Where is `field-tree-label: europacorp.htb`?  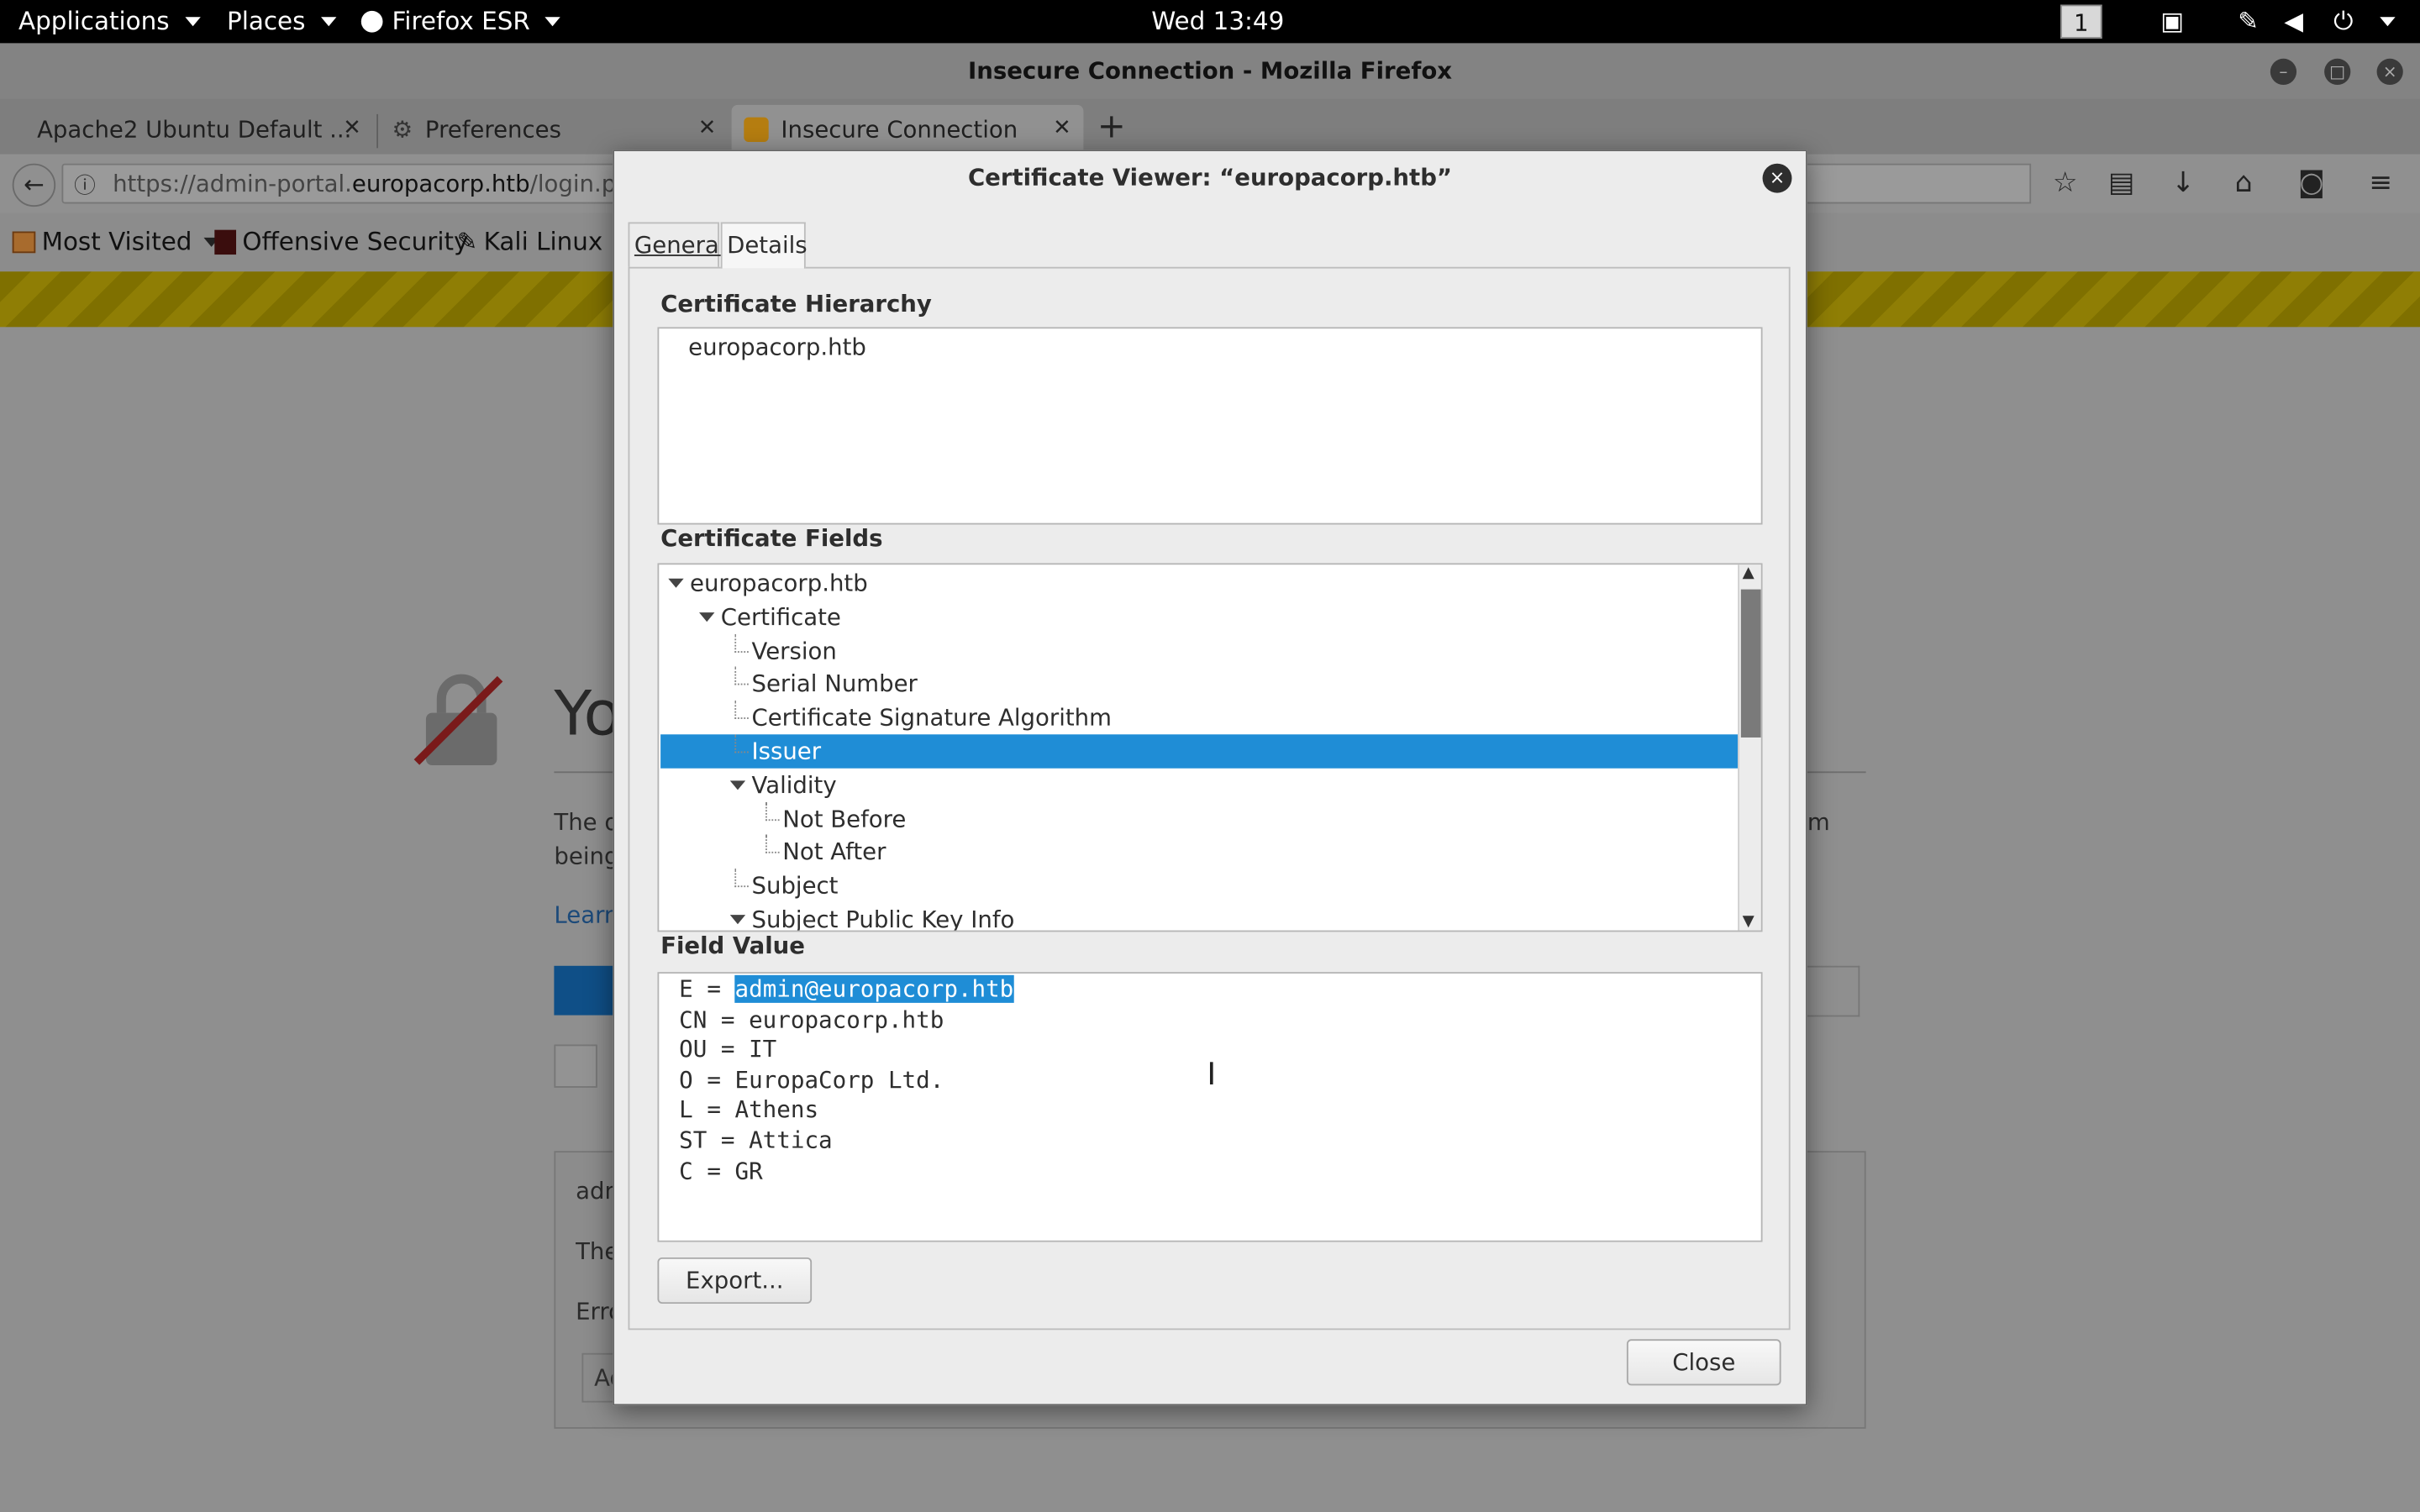
field-tree-label: europacorp.htb is located at coordinates (779, 583).